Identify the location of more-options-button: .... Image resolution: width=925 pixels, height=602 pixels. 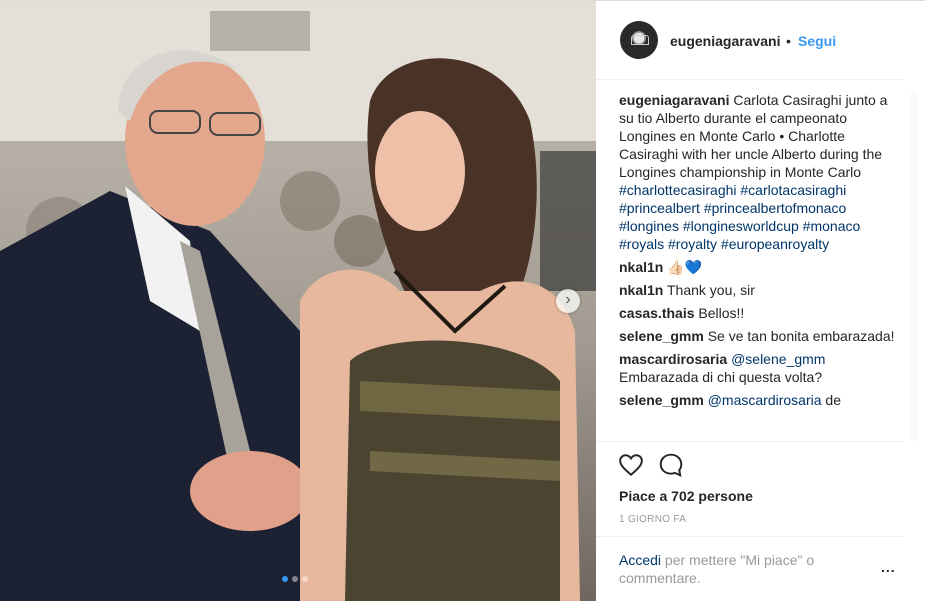
(888, 567).